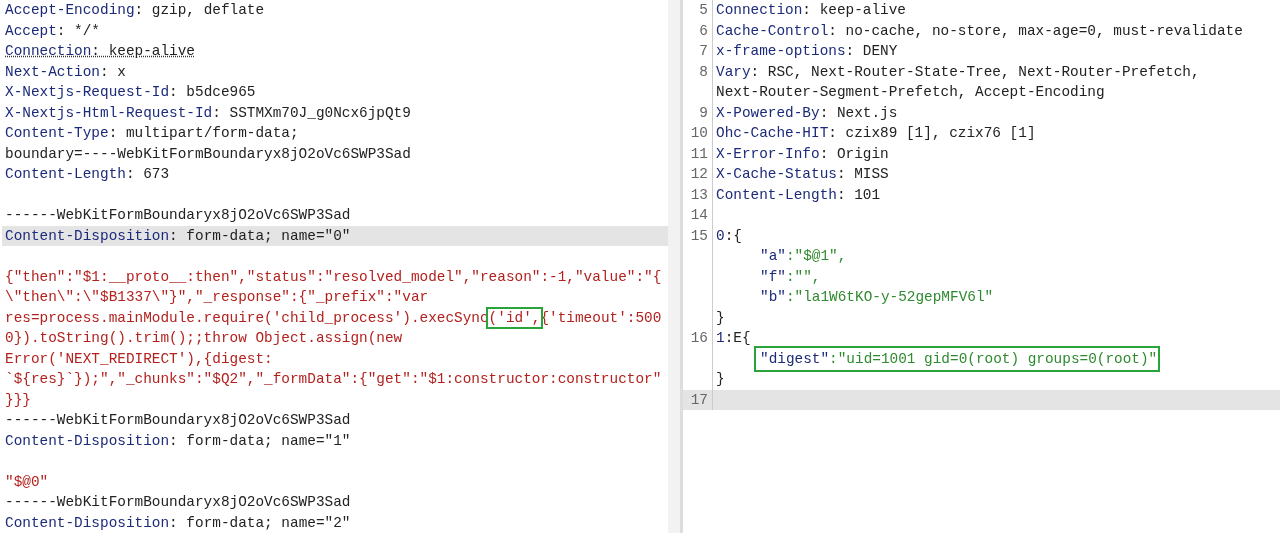 The width and height of the screenshot is (1280, 544). I want to click on code-line: {"then":"$1:__proto__:then","status":"resolved_model","reason":-1,"value":"{, so click(333, 277).